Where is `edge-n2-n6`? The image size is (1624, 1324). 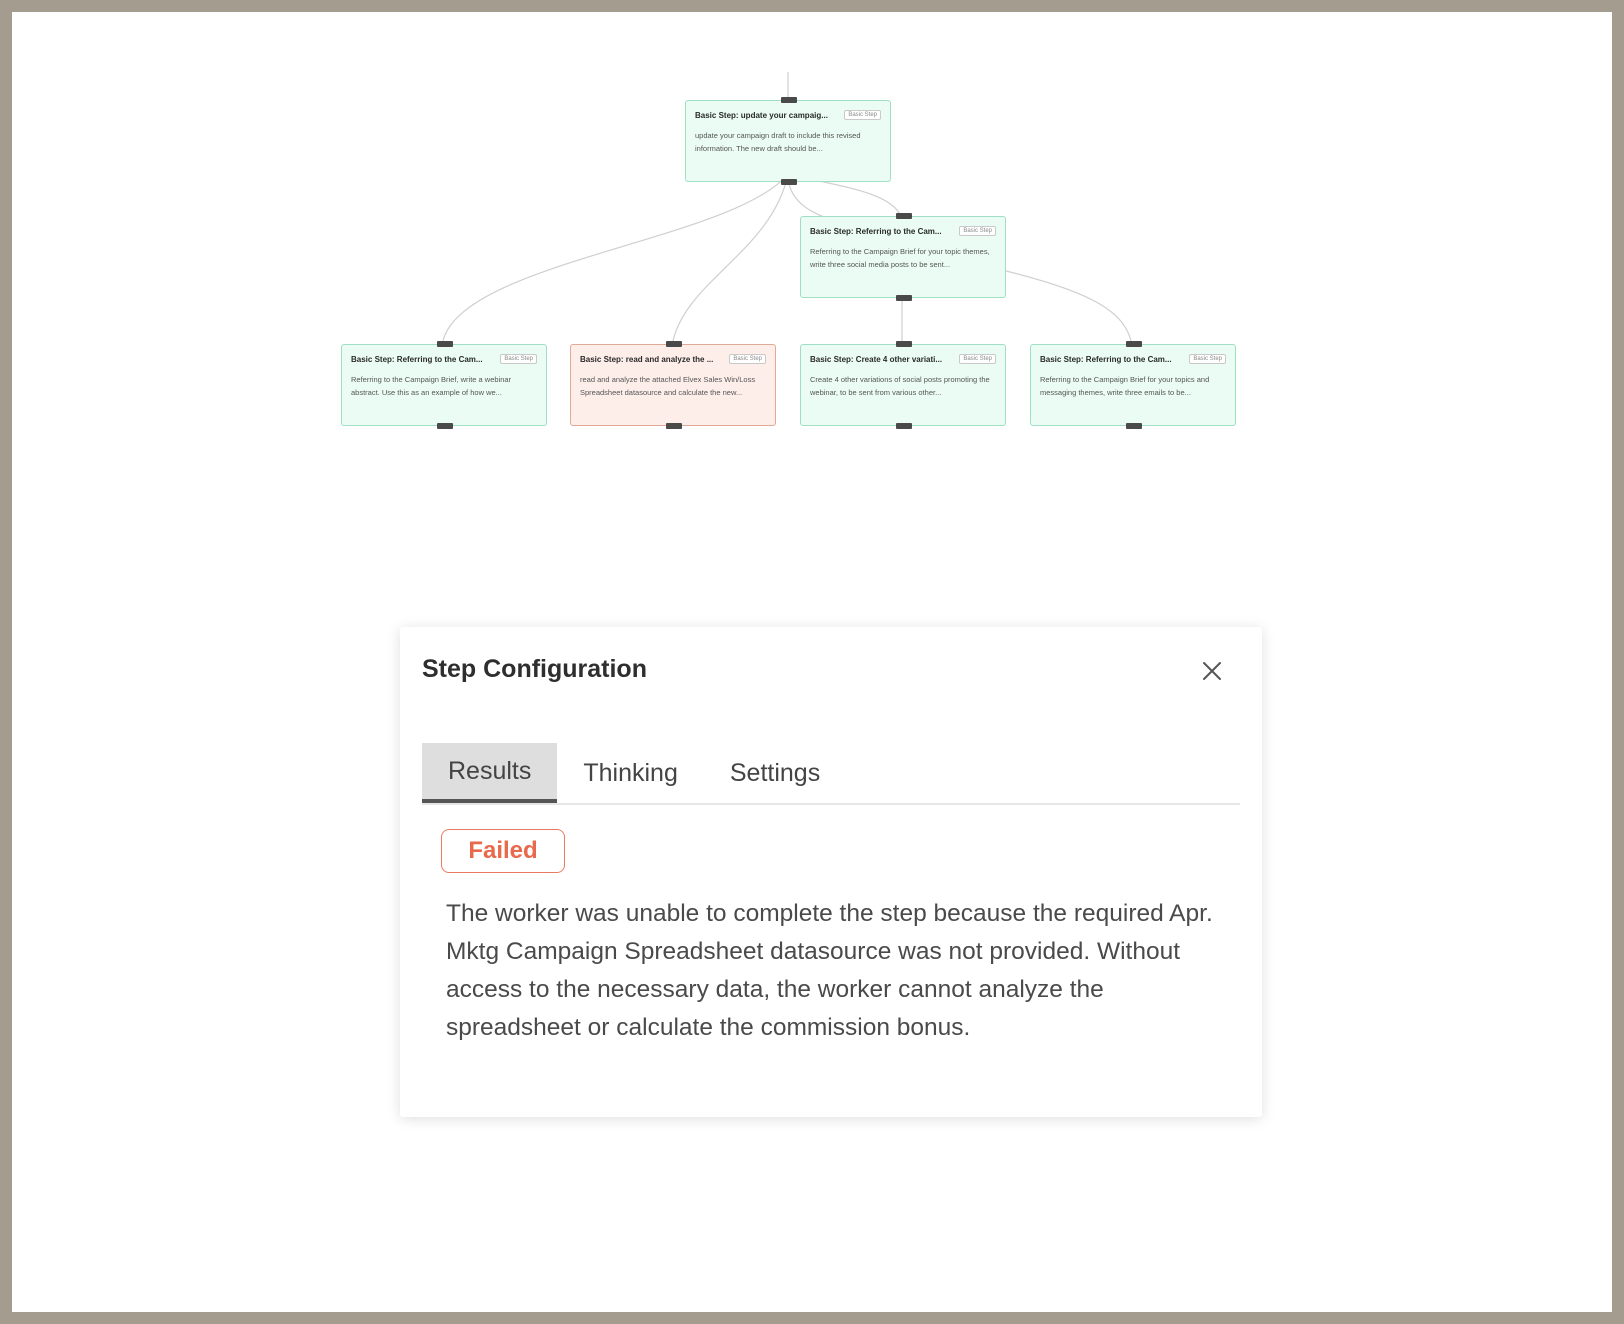 edge-n2-n6 is located at coordinates (1067, 308).